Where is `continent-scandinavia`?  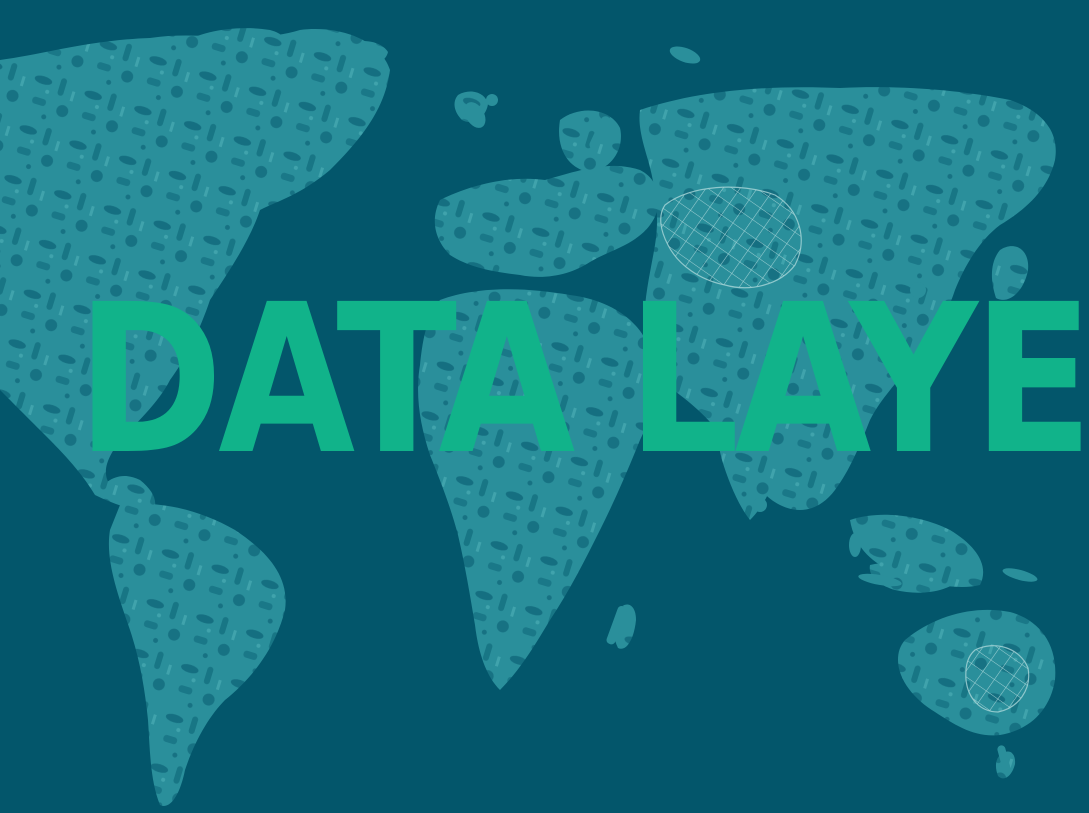 continent-scandinavia is located at coordinates (590, 141).